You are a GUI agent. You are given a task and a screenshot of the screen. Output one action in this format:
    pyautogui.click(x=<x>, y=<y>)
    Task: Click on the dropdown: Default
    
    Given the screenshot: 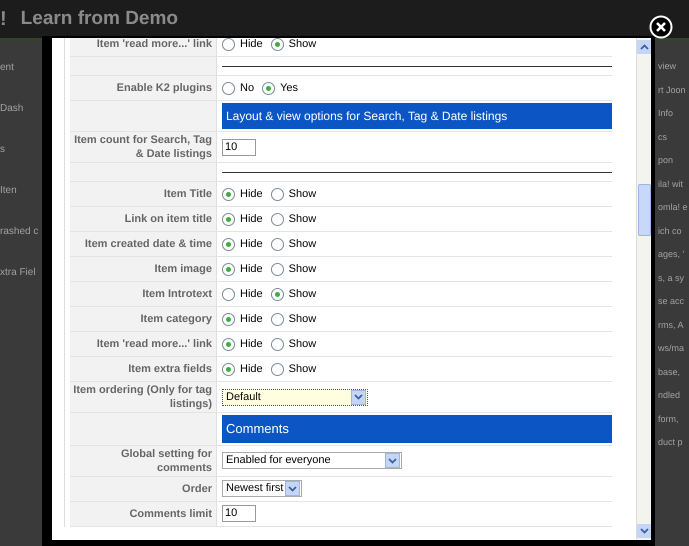 What is the action you would take?
    pyautogui.click(x=295, y=397)
    